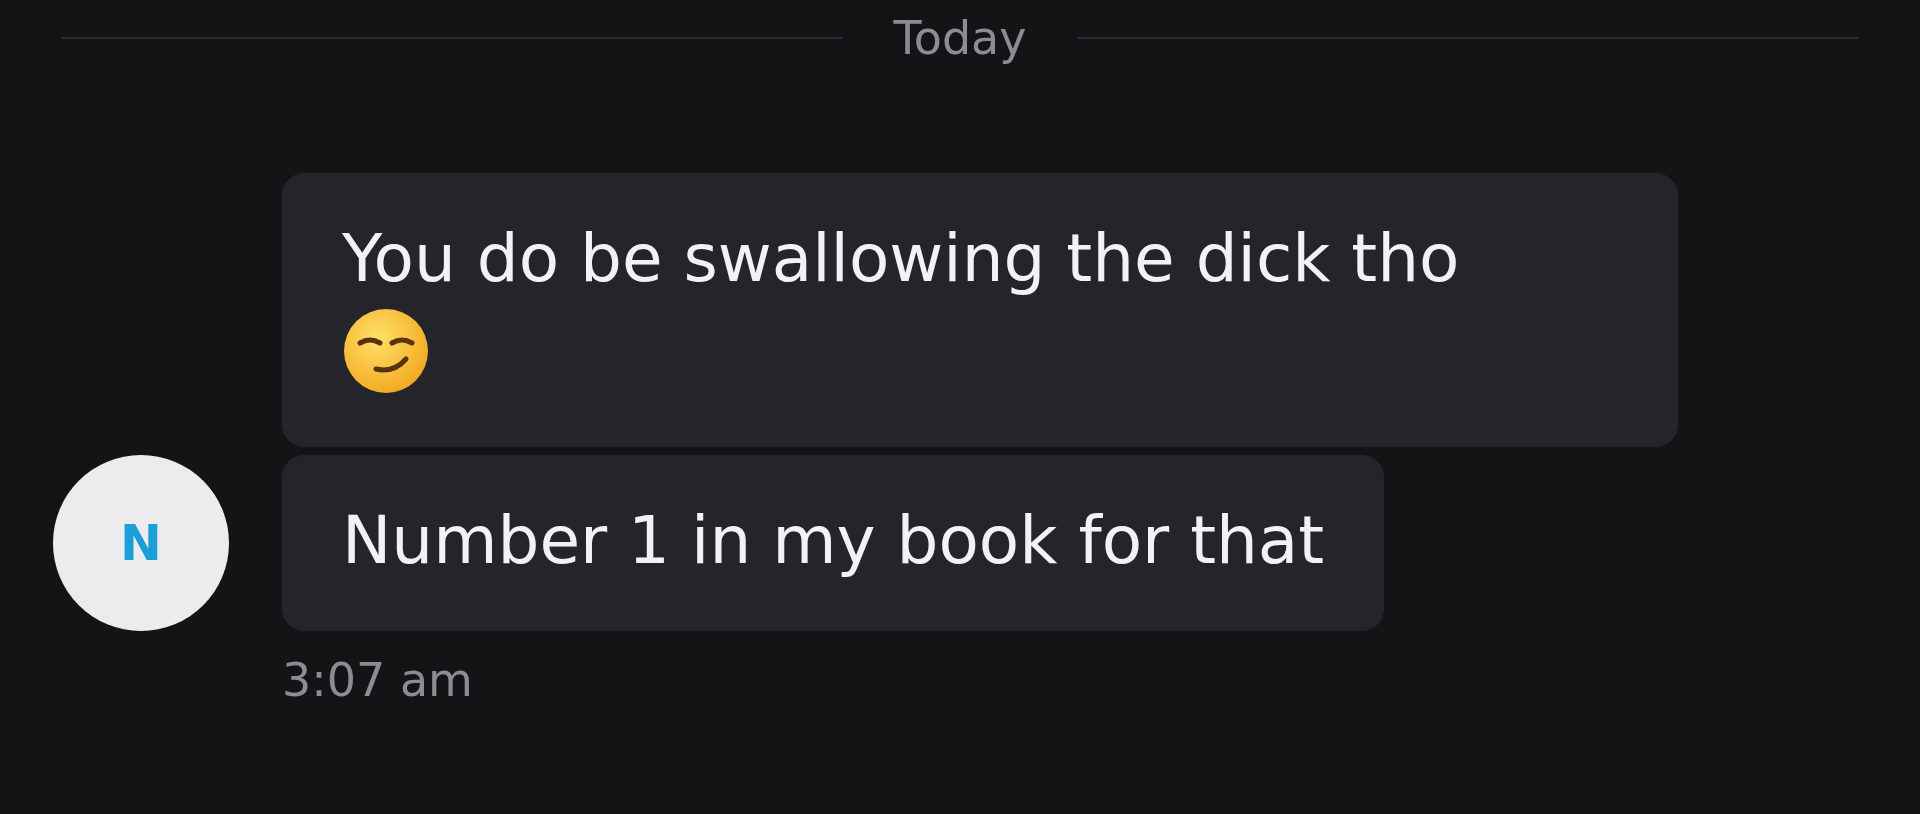 This screenshot has width=1920, height=814. I want to click on message-text: You do be swallowing the dick tho, so click(901, 259).